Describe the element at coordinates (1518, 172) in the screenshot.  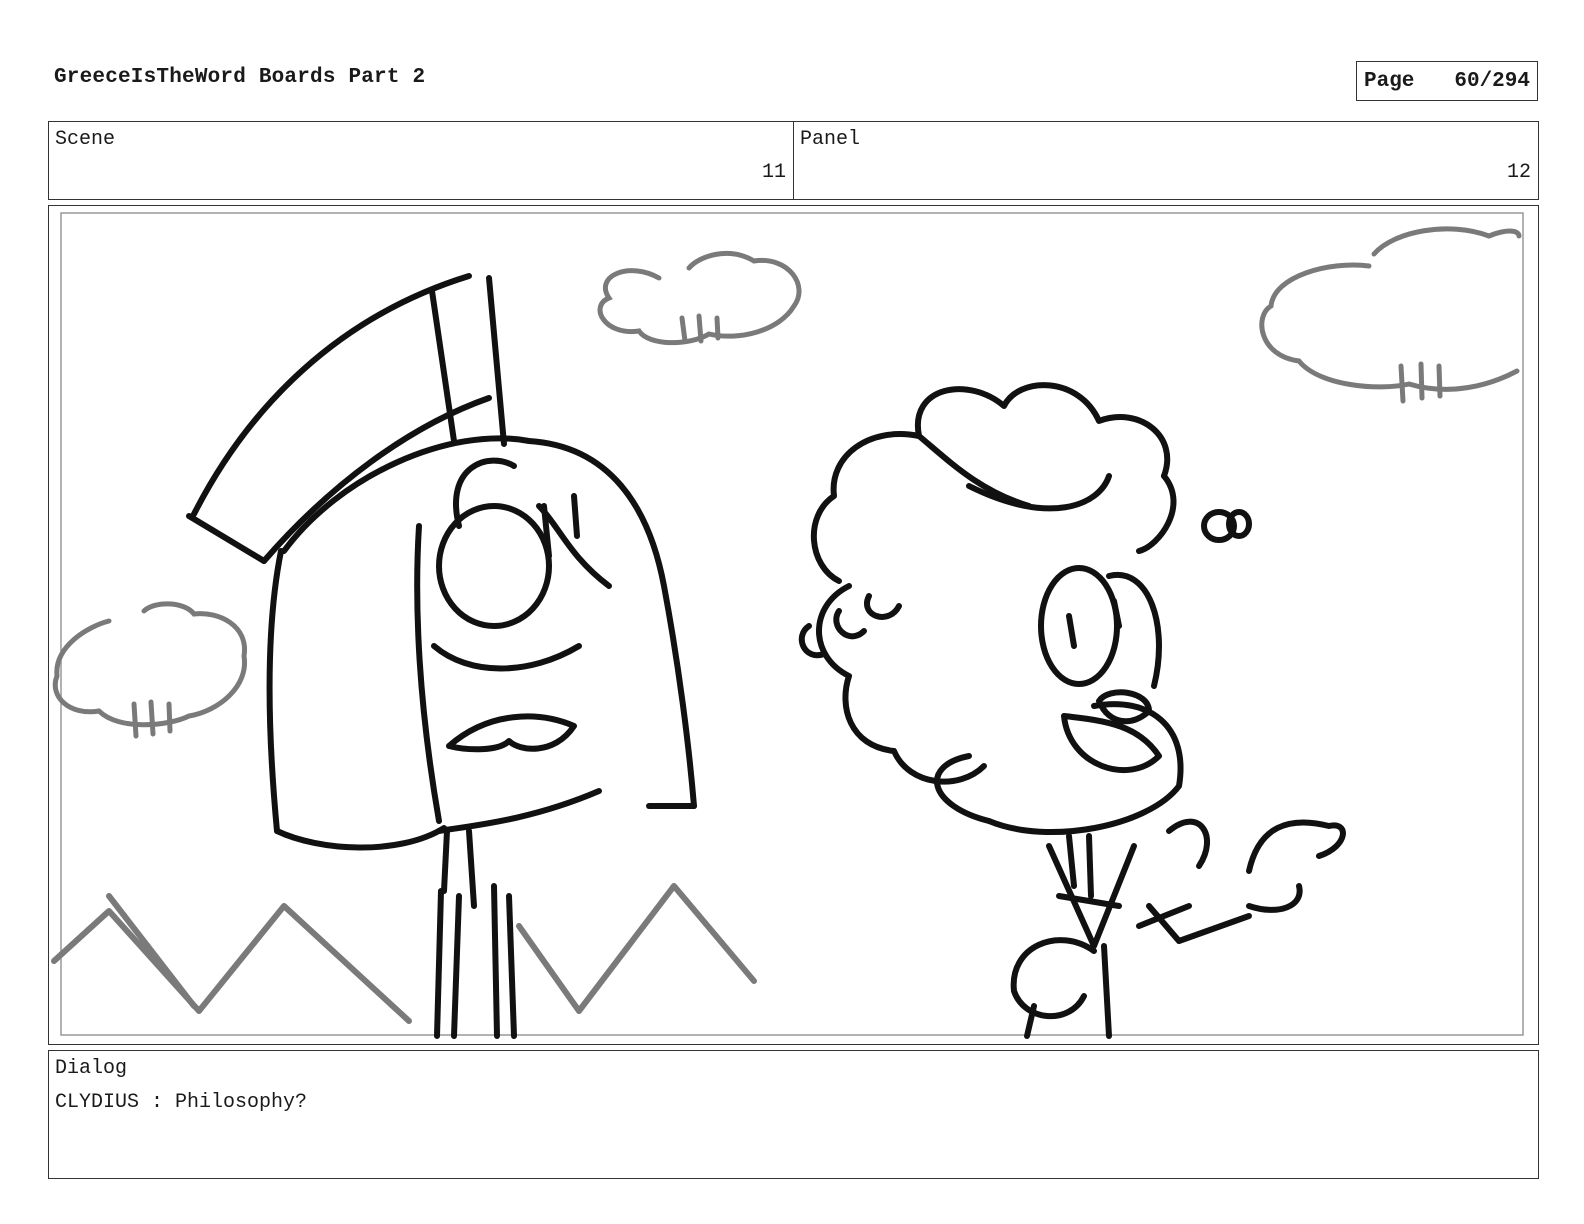
I see `panel-number: 12` at that location.